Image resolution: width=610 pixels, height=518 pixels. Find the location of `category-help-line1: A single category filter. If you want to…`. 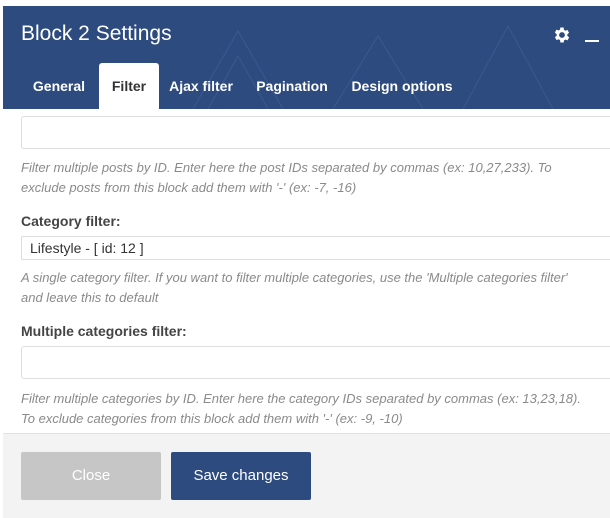

category-help-line1: A single category filter. If you want to… is located at coordinates (294, 277).